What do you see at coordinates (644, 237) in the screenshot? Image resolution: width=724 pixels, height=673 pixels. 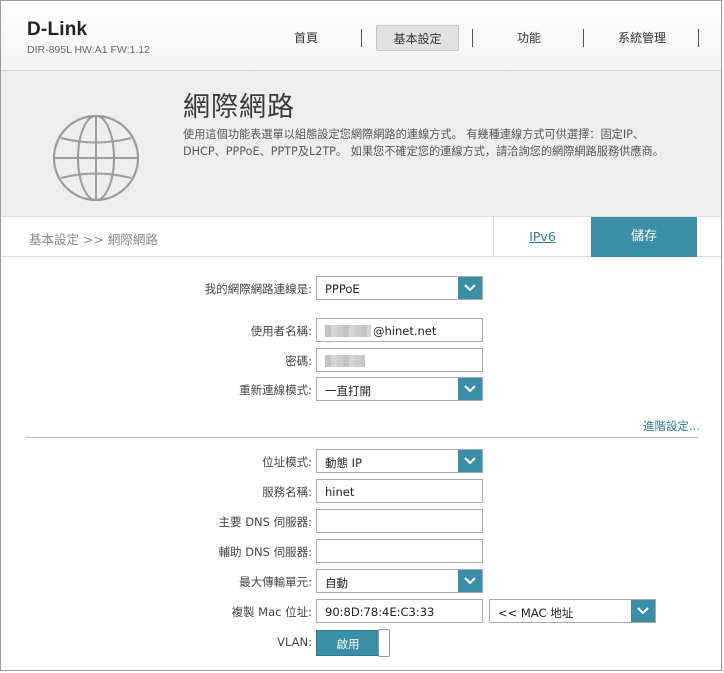 I see `save-button: 儲存` at bounding box center [644, 237].